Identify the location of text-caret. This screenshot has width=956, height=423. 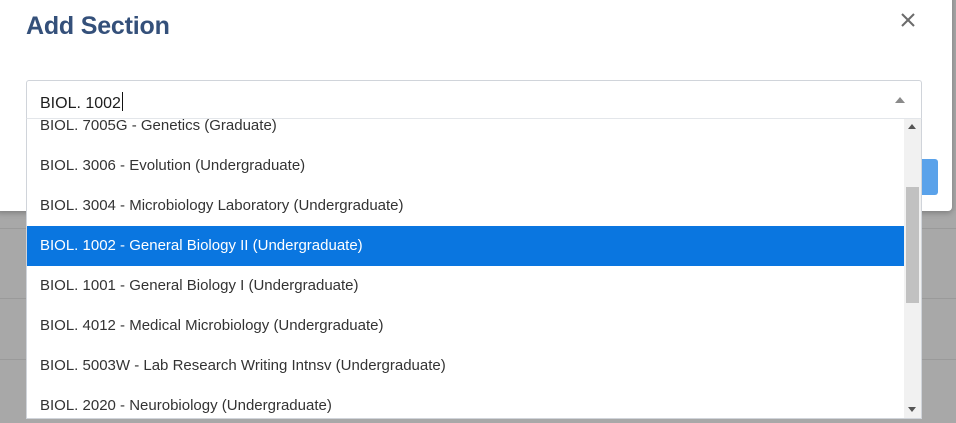
(122, 101).